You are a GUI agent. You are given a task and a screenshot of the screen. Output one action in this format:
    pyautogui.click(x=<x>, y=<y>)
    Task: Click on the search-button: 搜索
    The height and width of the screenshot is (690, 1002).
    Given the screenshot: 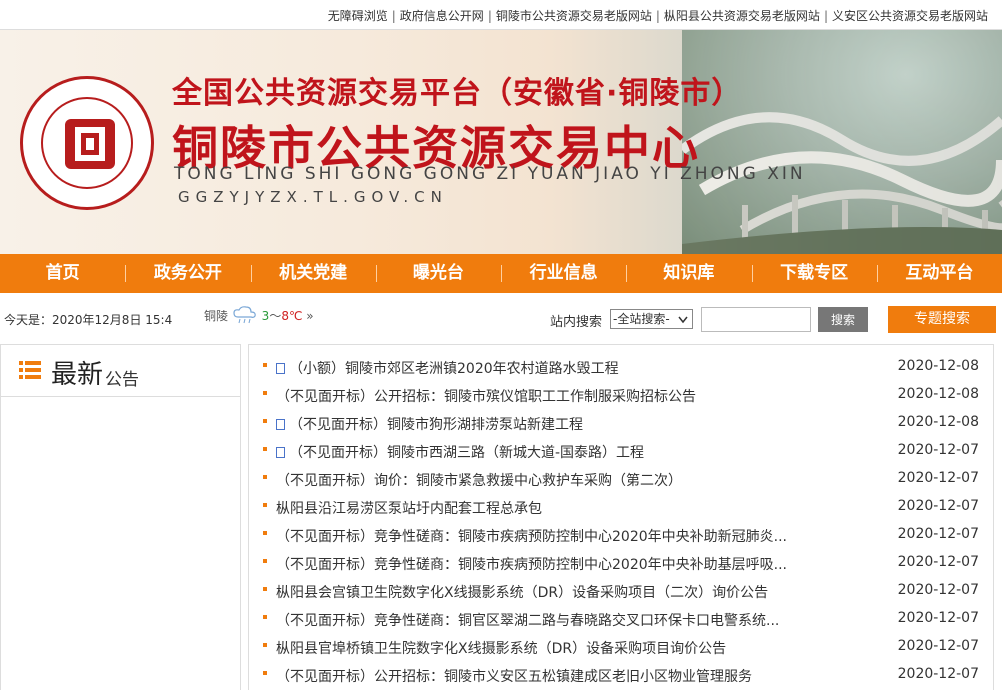 What is the action you would take?
    pyautogui.click(x=843, y=319)
    